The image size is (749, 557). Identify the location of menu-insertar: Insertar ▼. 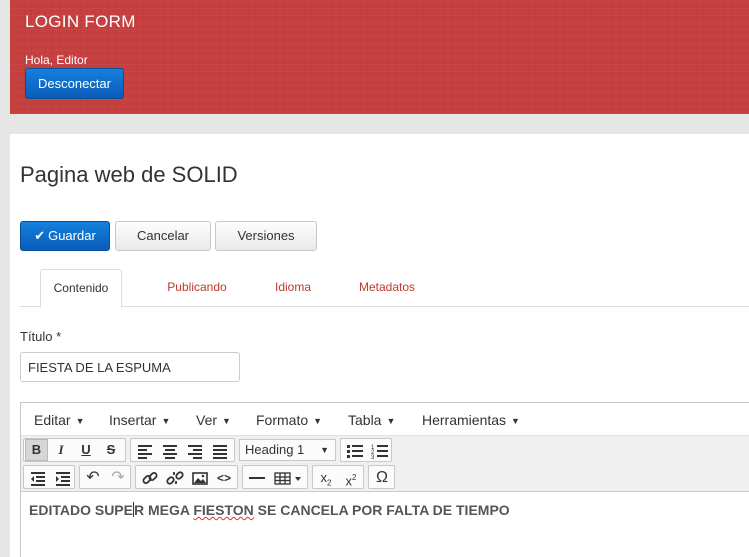
(139, 420).